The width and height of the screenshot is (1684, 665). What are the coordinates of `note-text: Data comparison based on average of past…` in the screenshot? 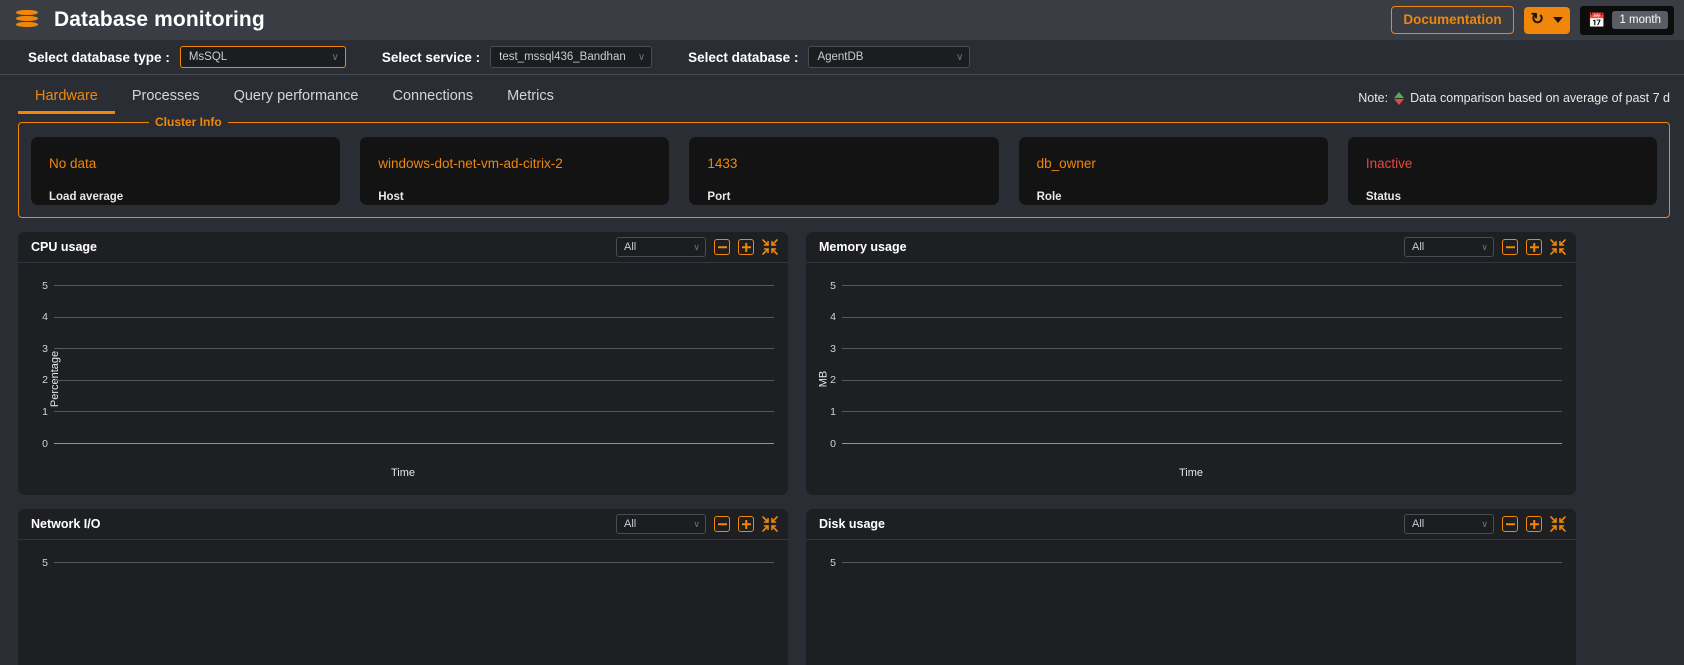 It's located at (1540, 98).